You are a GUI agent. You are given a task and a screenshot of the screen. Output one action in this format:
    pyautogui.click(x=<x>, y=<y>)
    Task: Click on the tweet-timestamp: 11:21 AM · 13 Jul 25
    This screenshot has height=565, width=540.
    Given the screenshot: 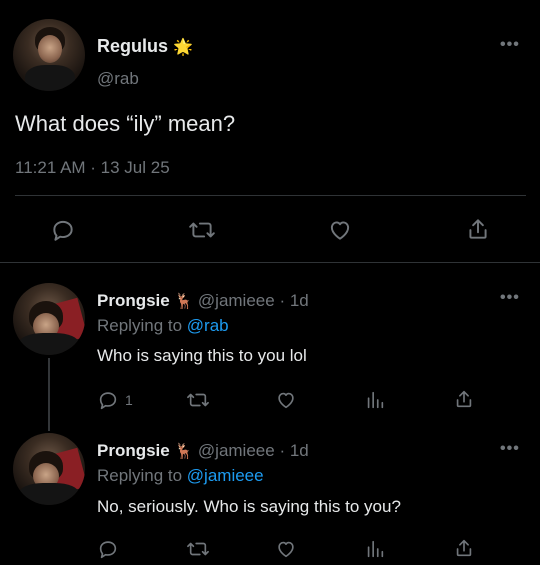 What is the action you would take?
    pyautogui.click(x=92, y=168)
    